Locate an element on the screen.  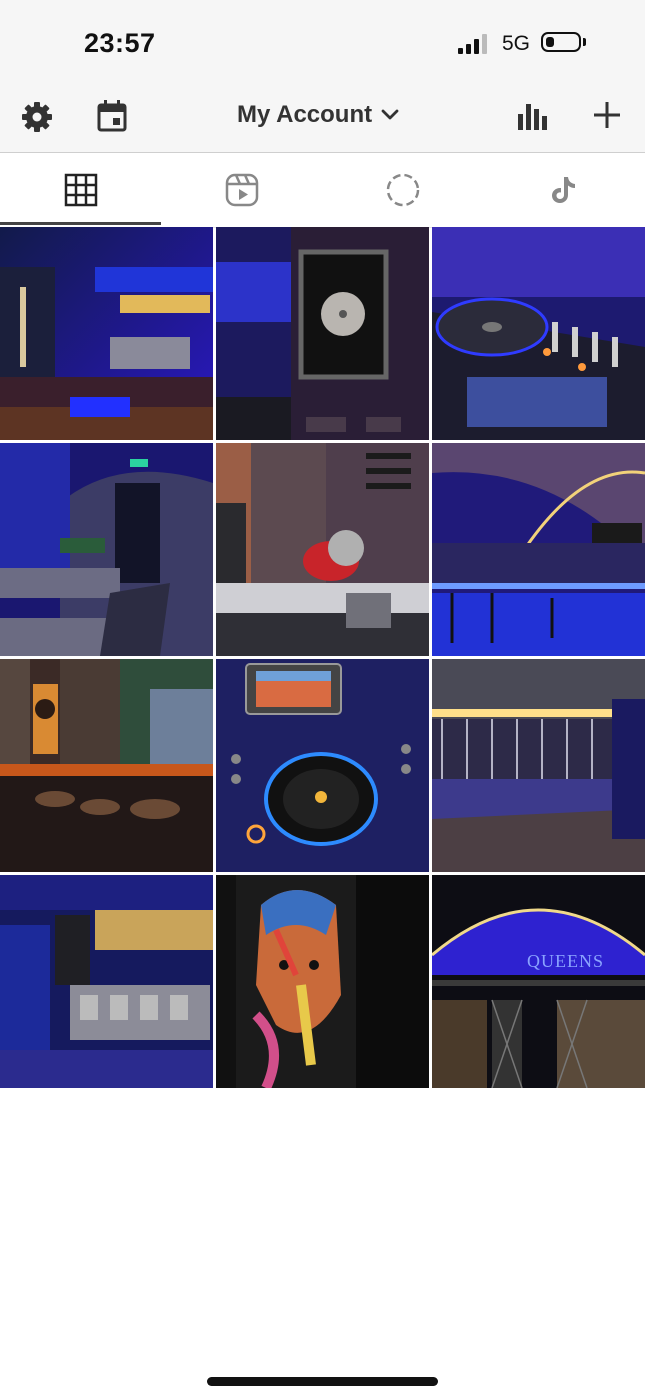
stories-icon is located at coordinates (402, 190).